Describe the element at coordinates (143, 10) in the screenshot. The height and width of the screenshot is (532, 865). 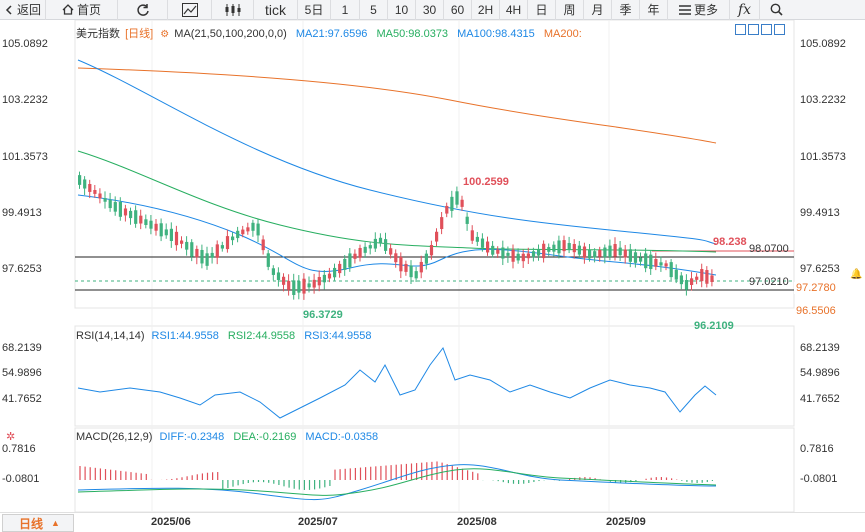
I see `refresh-button` at that location.